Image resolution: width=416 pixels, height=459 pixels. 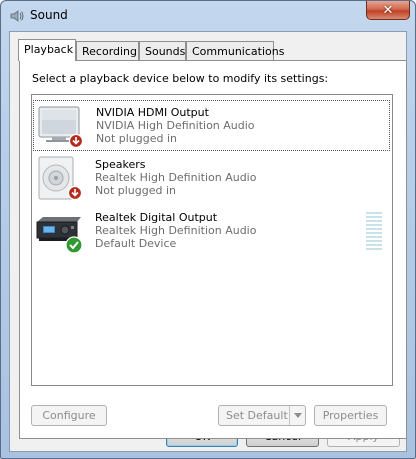 What do you see at coordinates (297, 415) in the screenshot?
I see `chevron-down-icon` at bounding box center [297, 415].